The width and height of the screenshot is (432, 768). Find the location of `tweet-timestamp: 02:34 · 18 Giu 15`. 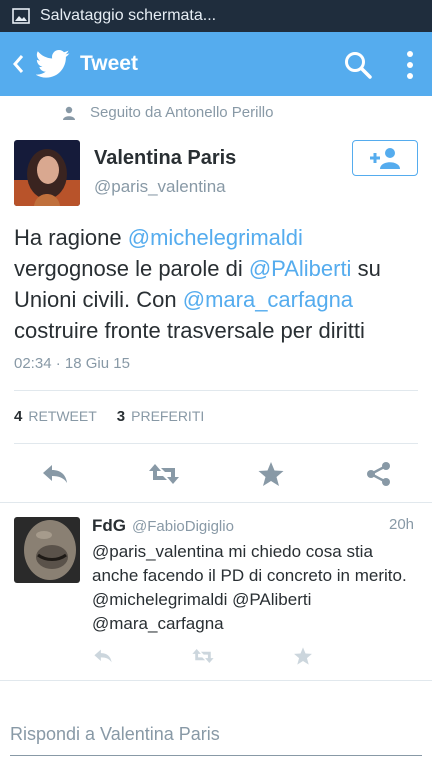

tweet-timestamp: 02:34 · 18 Giu 15 is located at coordinates (72, 363).